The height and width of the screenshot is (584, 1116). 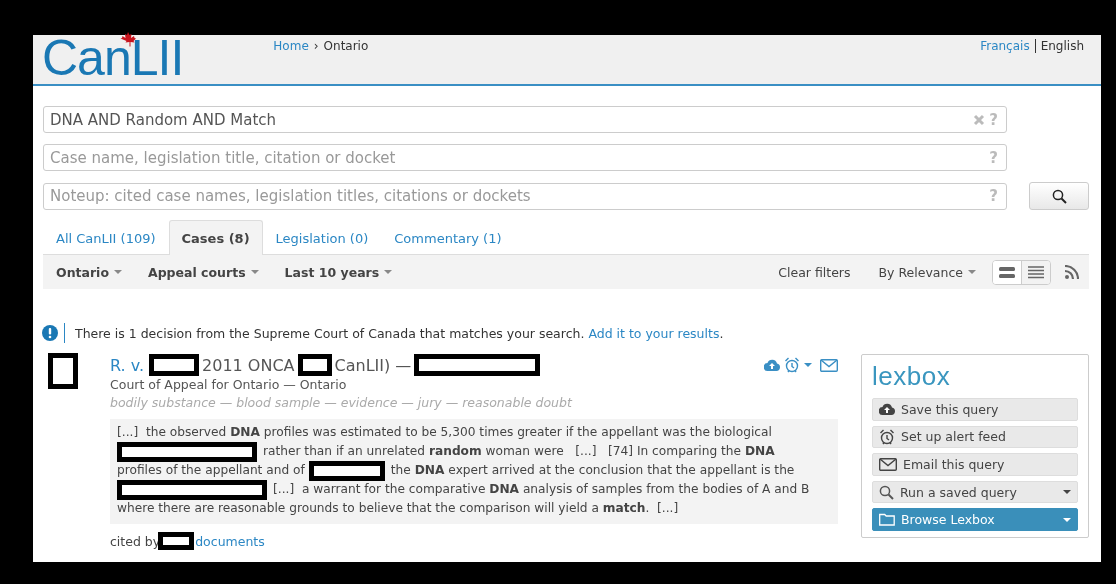 I want to click on case-citation: 2011 ONCA, so click(x=248, y=365).